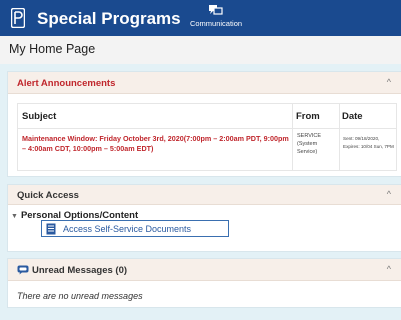  What do you see at coordinates (308, 116) in the screenshot?
I see `from-column-header: From` at bounding box center [308, 116].